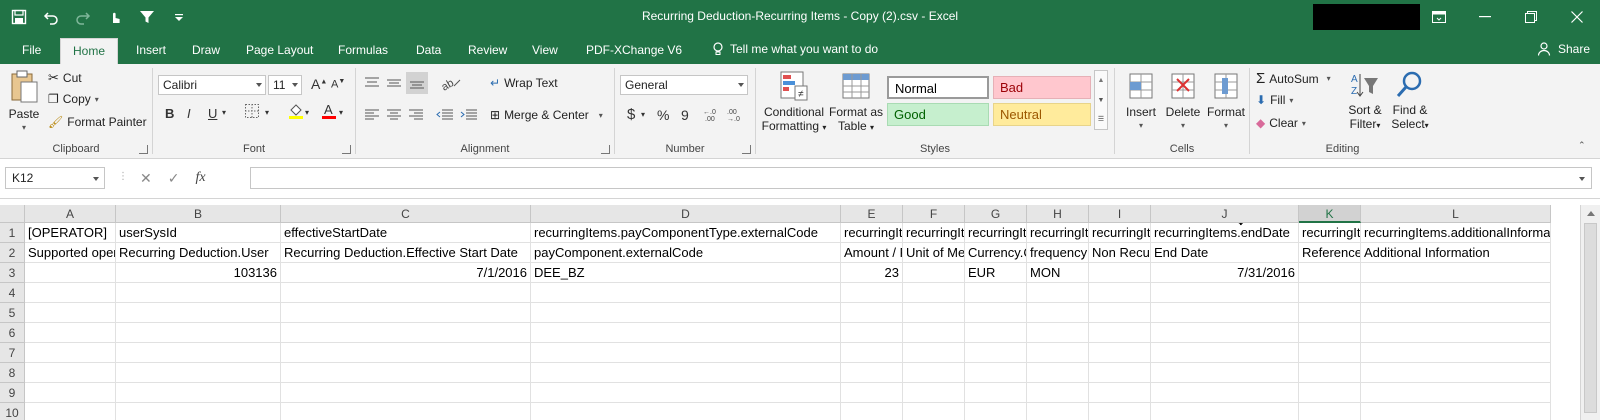  What do you see at coordinates (1456, 393) in the screenshot?
I see `cell-l9` at bounding box center [1456, 393].